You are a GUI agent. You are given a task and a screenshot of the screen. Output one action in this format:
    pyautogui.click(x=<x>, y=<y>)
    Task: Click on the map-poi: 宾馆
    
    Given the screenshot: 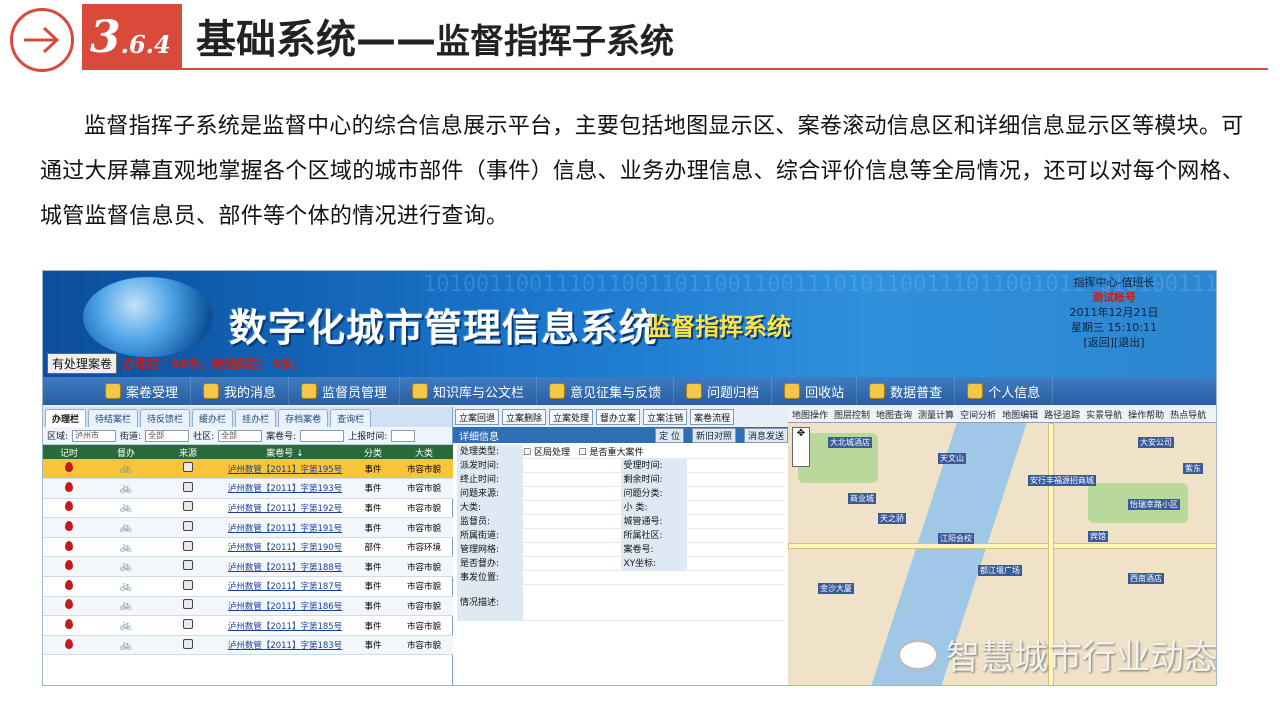 What is the action you would take?
    pyautogui.click(x=1098, y=536)
    